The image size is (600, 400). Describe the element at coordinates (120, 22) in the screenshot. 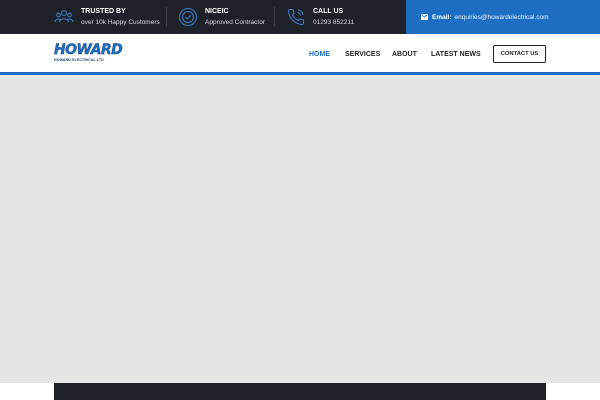

I see `trusted-by-subtitle: over 10k Happy Customers` at that location.